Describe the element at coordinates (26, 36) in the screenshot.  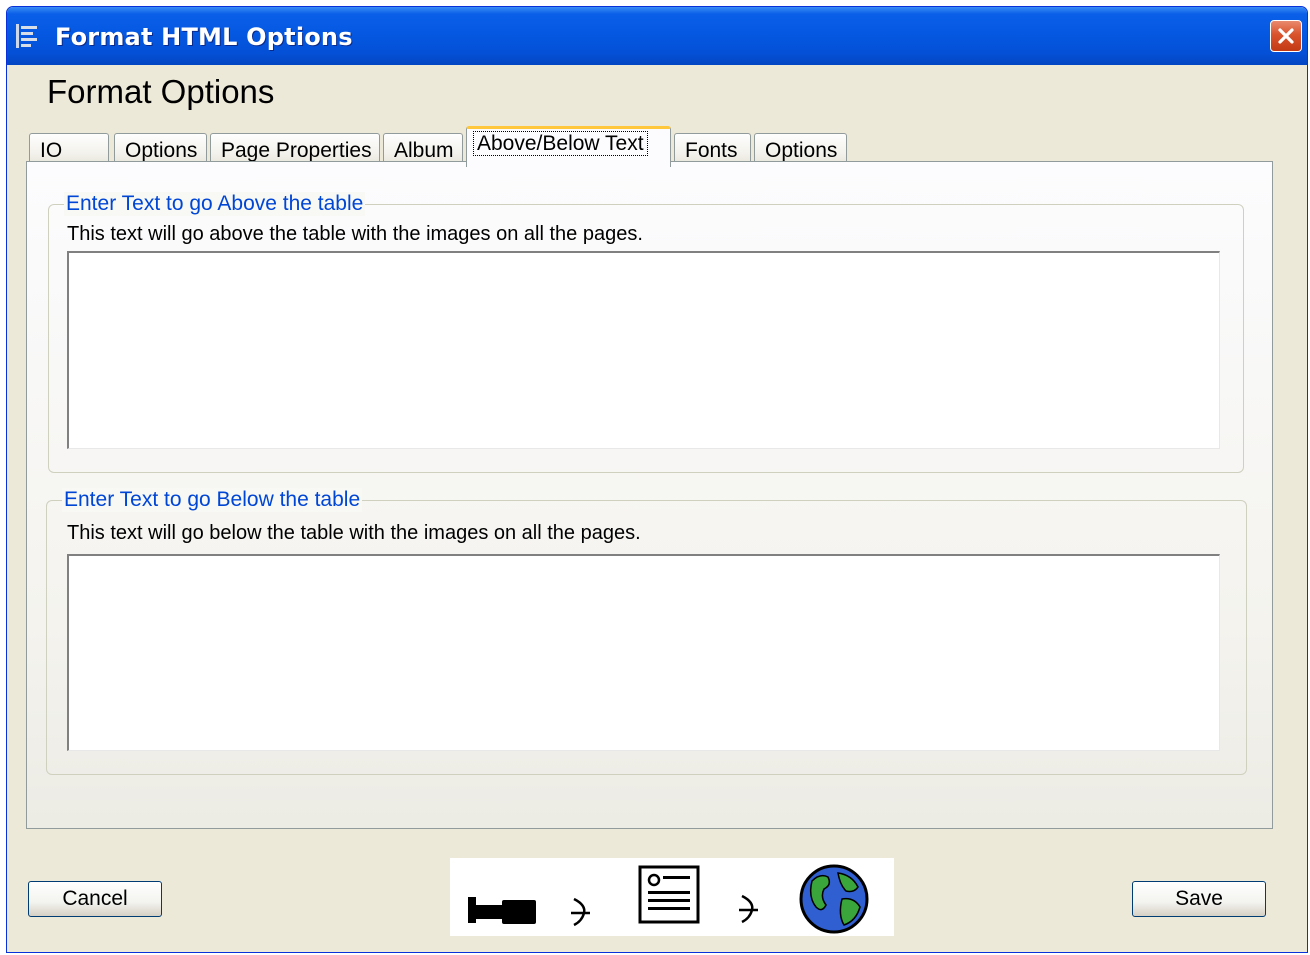
I see `app-icon` at that location.